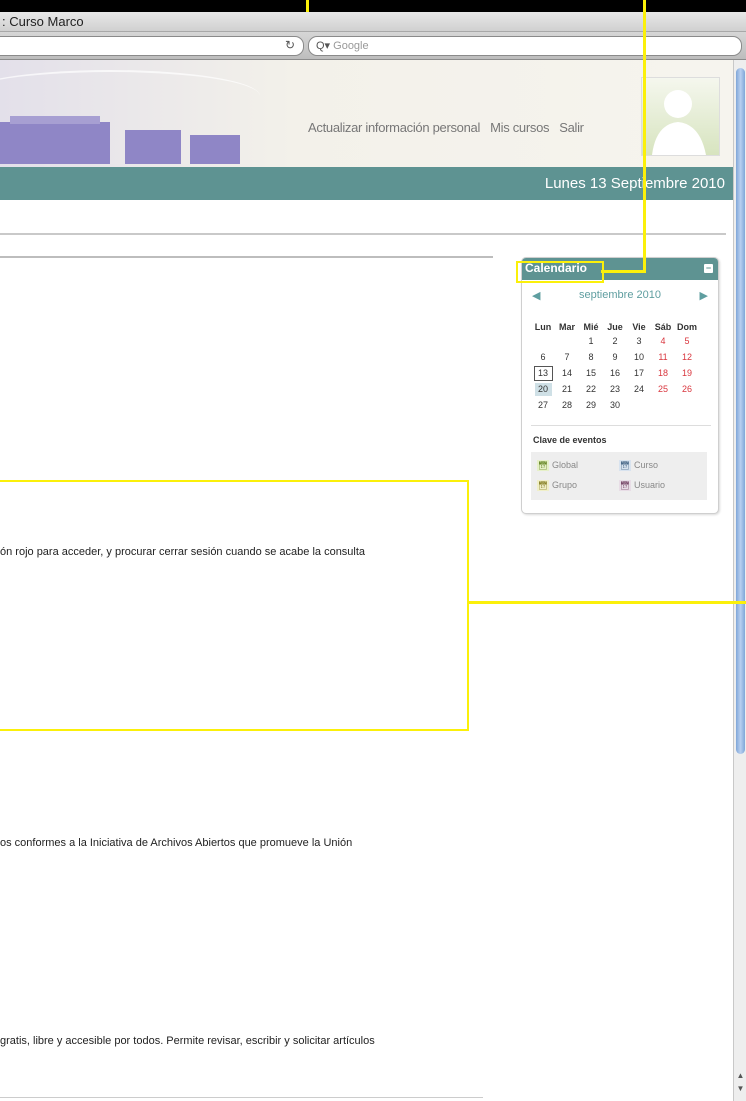  I want to click on calendar-day: 27, so click(543, 405).